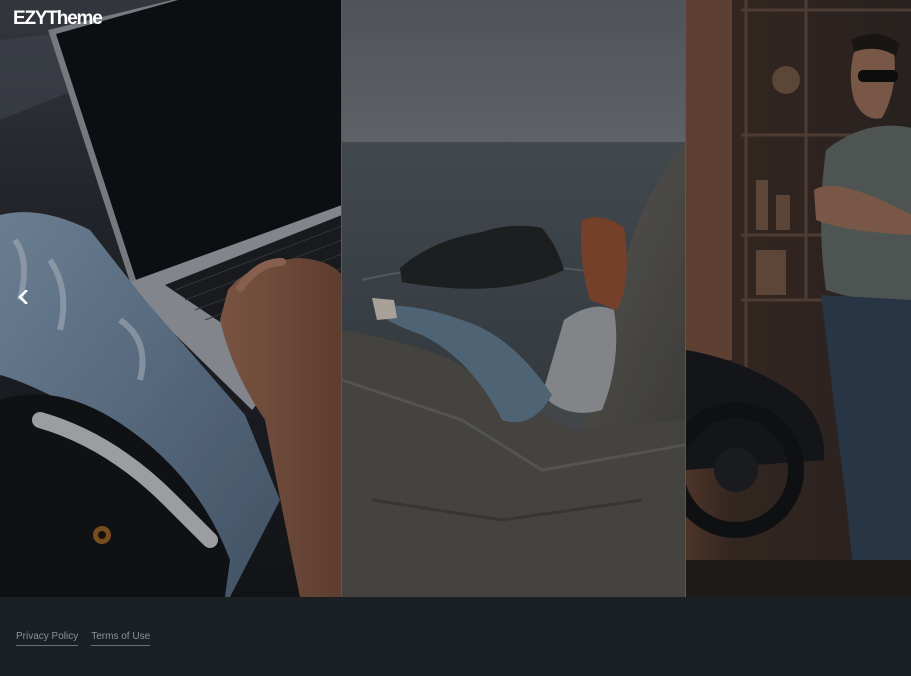 The image size is (911, 676). What do you see at coordinates (58, 19) in the screenshot?
I see `site-logo: EZYTheme` at bounding box center [58, 19].